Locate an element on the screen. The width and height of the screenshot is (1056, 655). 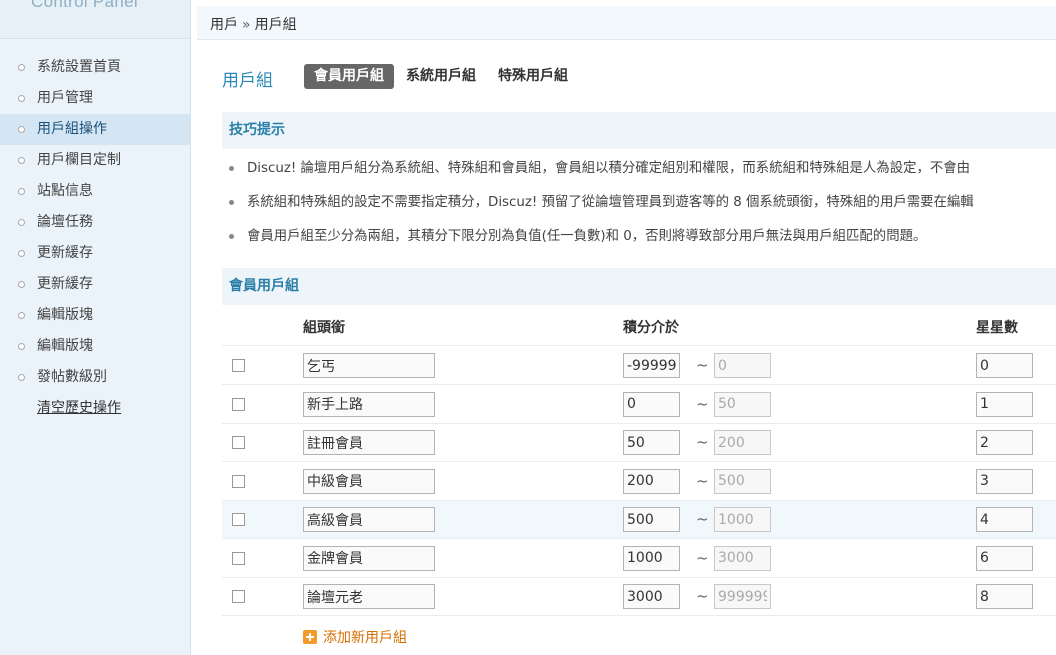
tips-header: 技巧提示 is located at coordinates (639, 130).